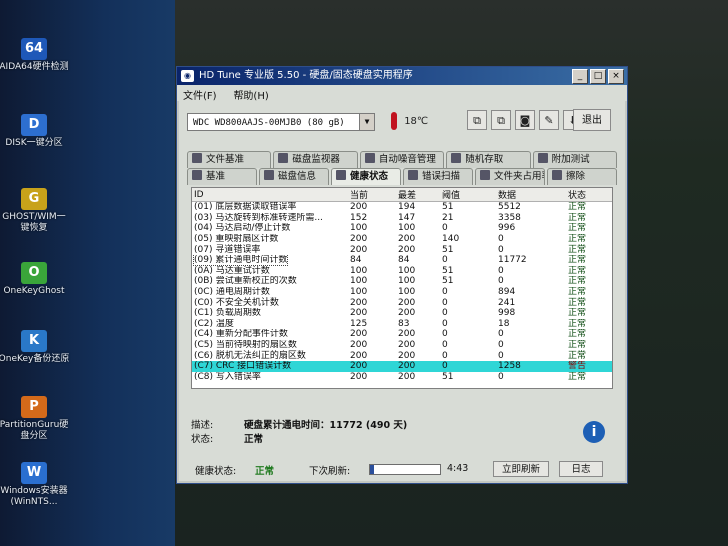 The width and height of the screenshot is (728, 546). Describe the element at coordinates (227, 249) in the screenshot. I see `attribute-name-text: (07) 寻道错误率` at that location.